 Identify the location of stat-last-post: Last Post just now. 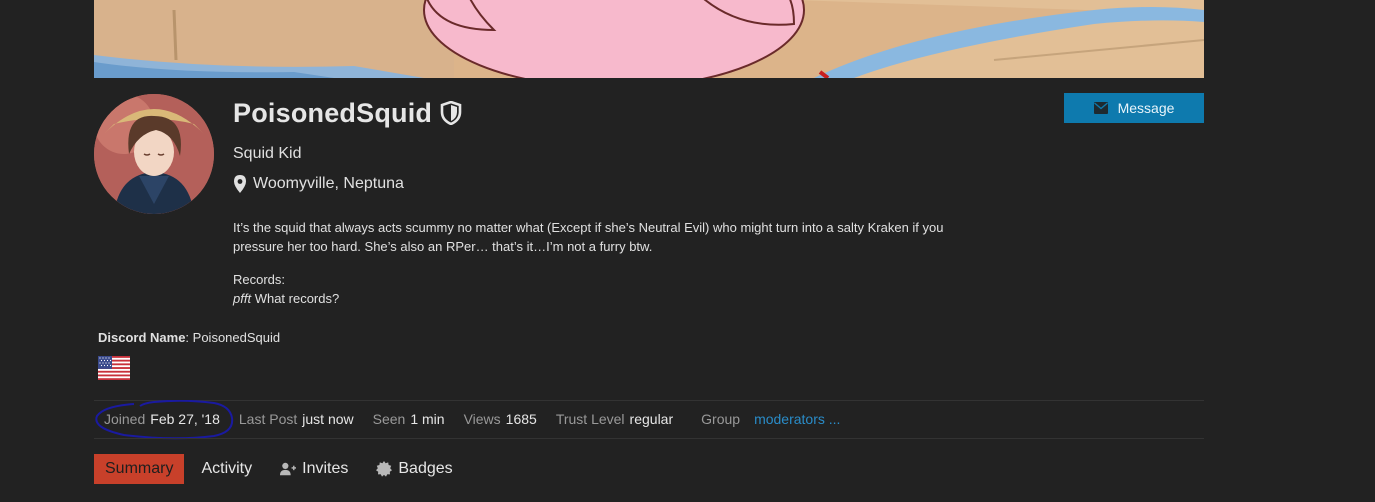
(296, 419).